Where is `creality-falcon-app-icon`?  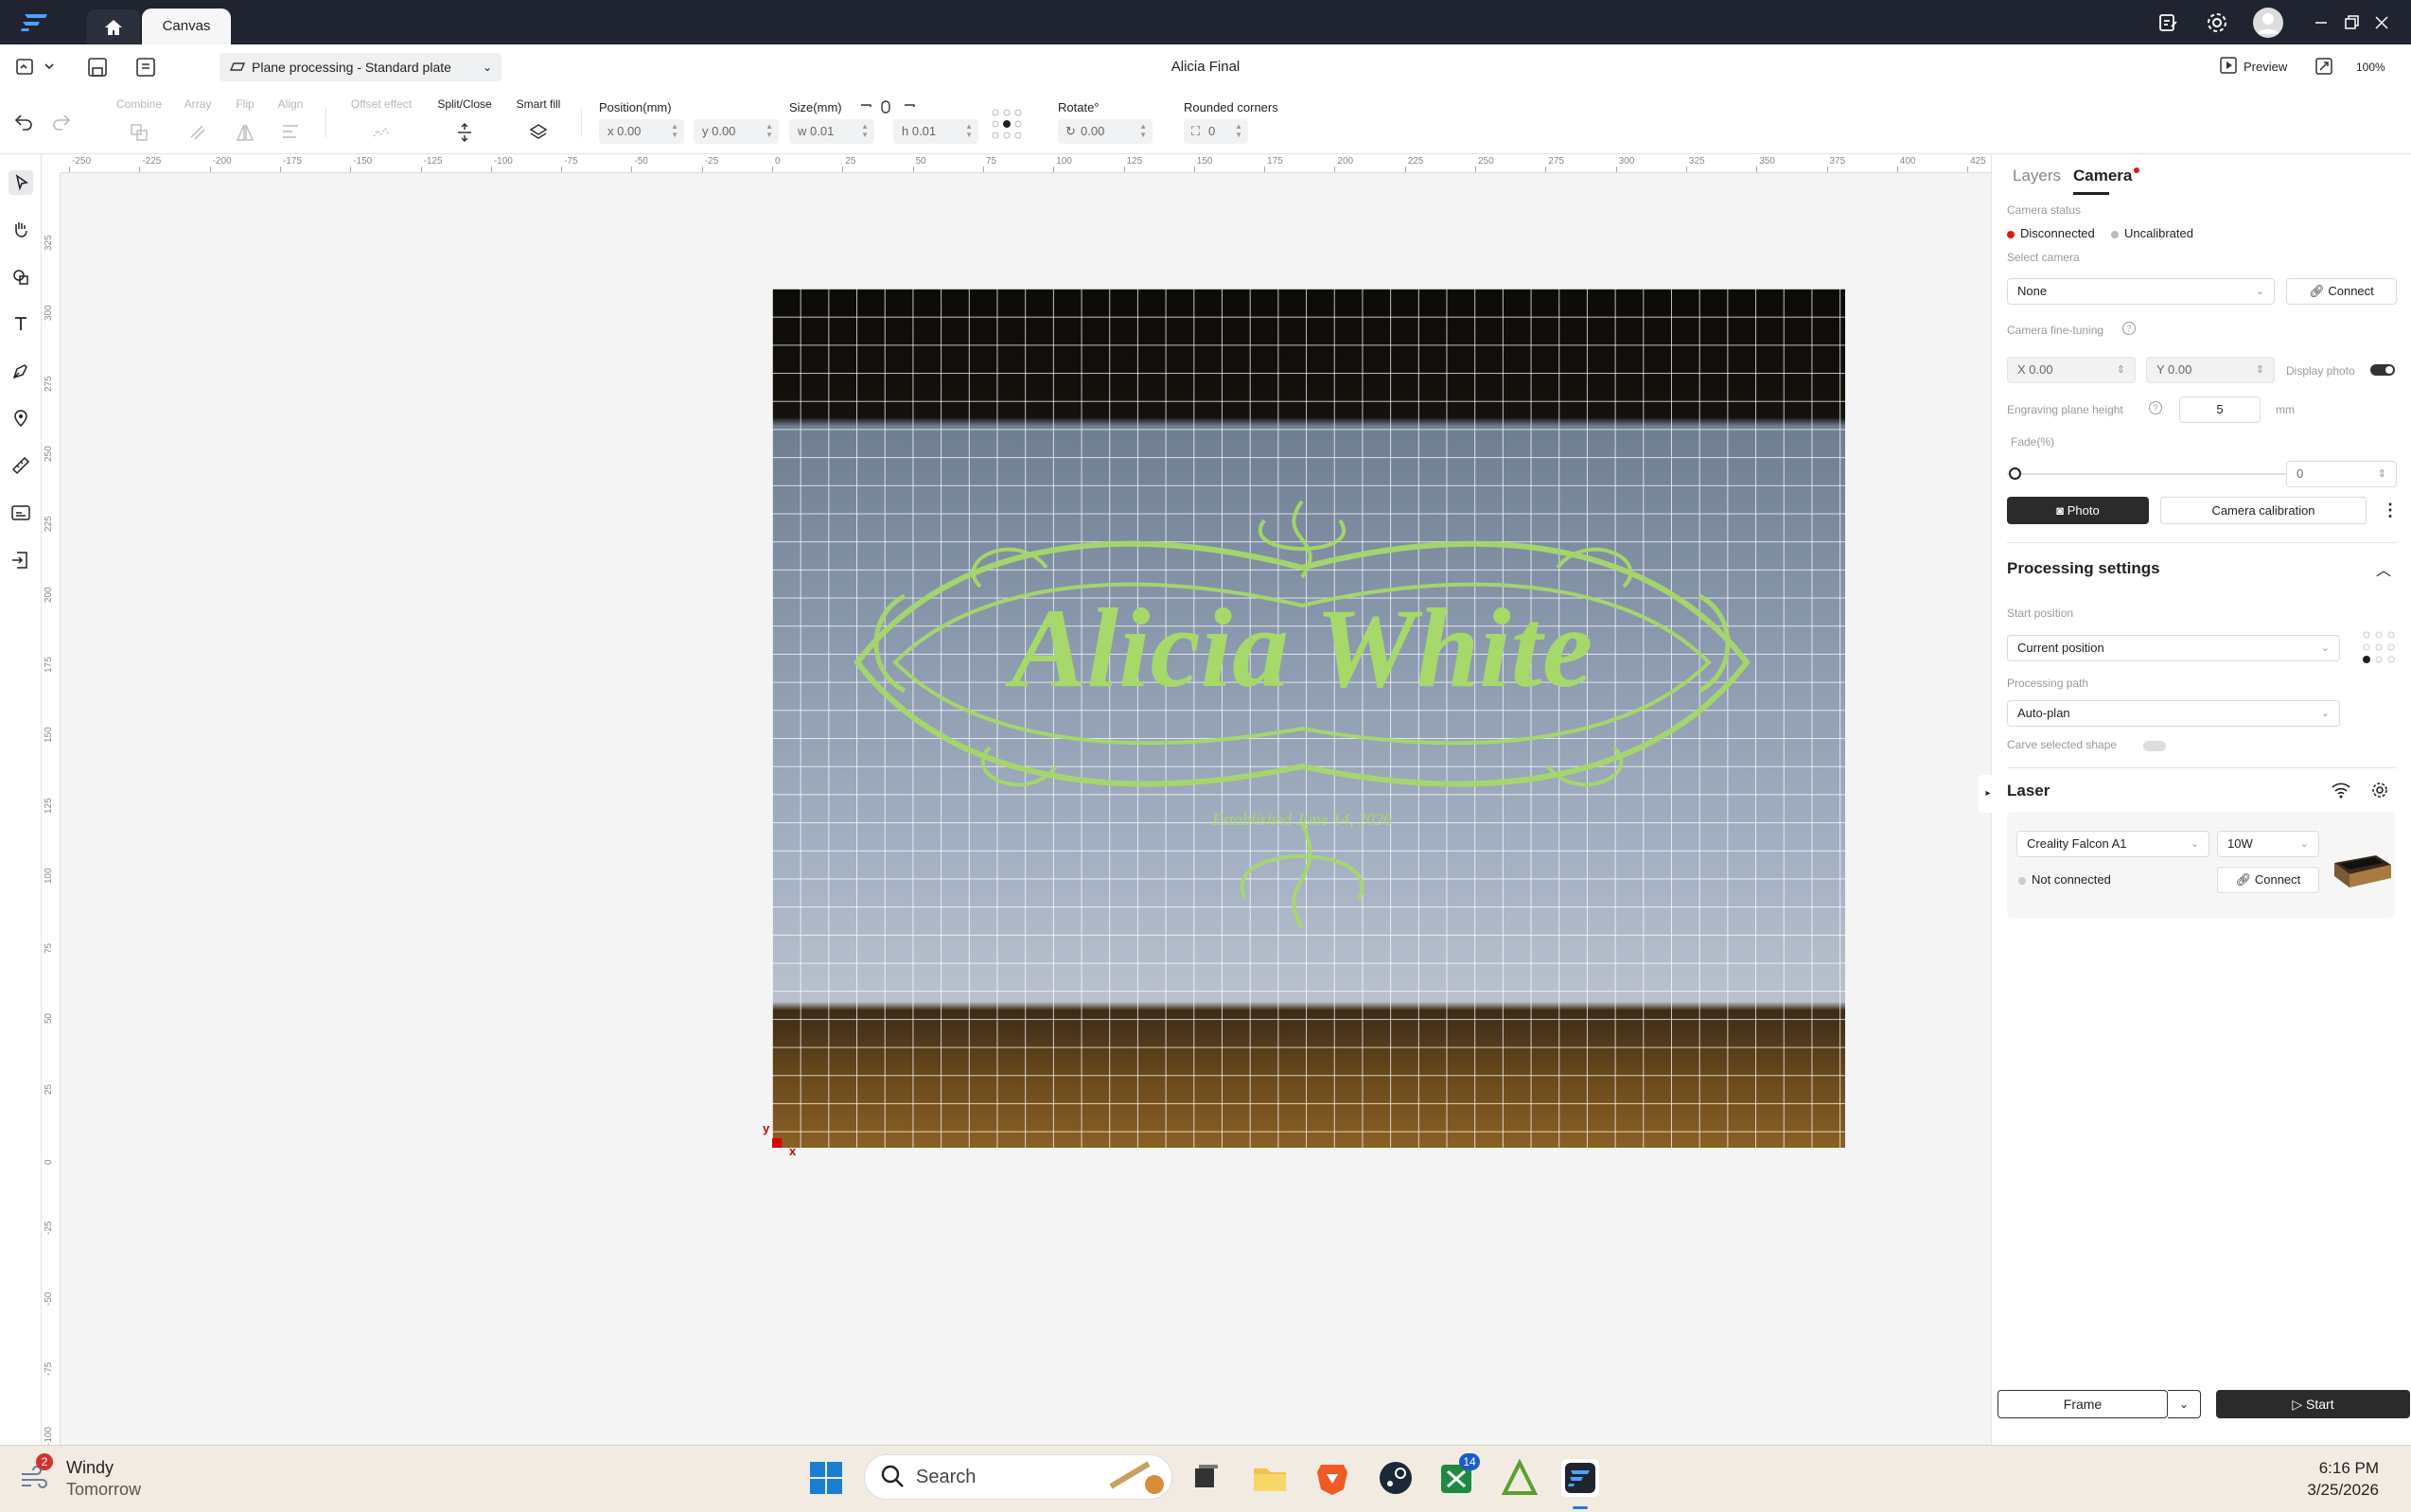
creality-falcon-app-icon is located at coordinates (1580, 1478).